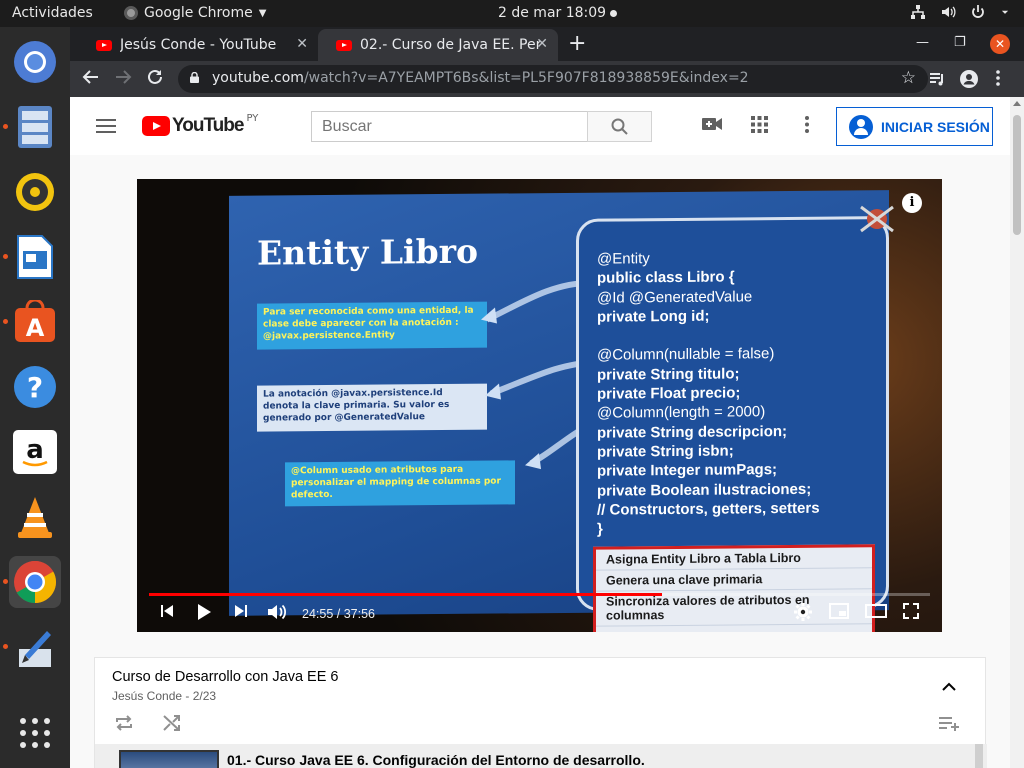 The width and height of the screenshot is (1024, 768). I want to click on collapse-playlist-button, so click(949, 685).